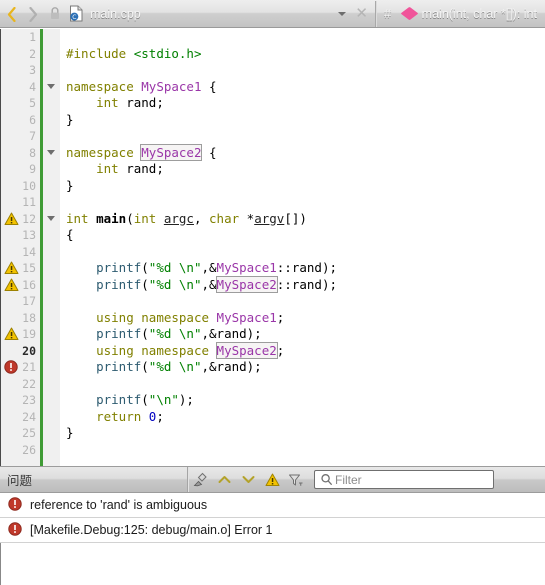  I want to click on gutter-line: 12, so click(20, 219).